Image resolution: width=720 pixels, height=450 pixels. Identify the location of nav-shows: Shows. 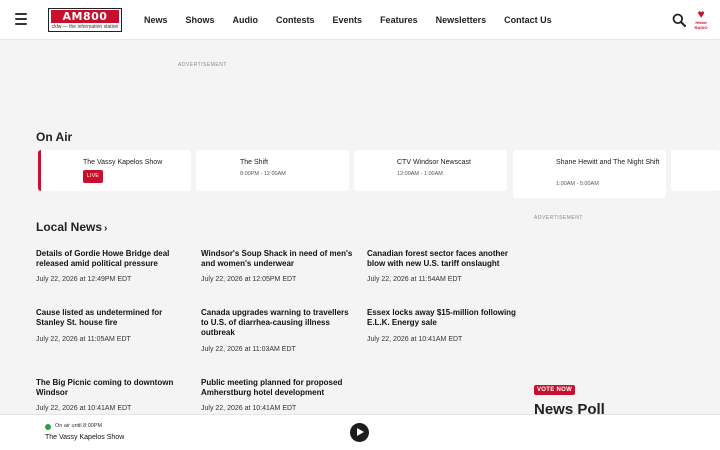
(200, 20).